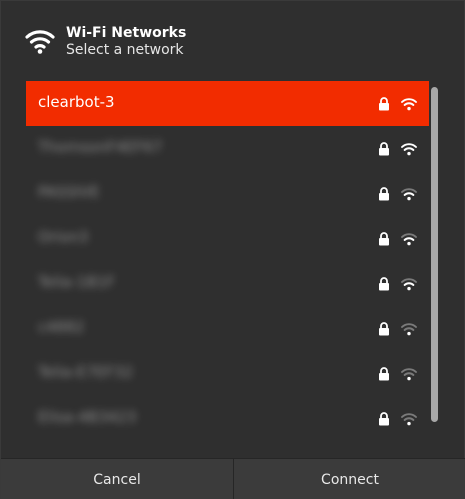 The image size is (465, 499). Describe the element at coordinates (349, 479) in the screenshot. I see `connect-button: Connect` at that location.